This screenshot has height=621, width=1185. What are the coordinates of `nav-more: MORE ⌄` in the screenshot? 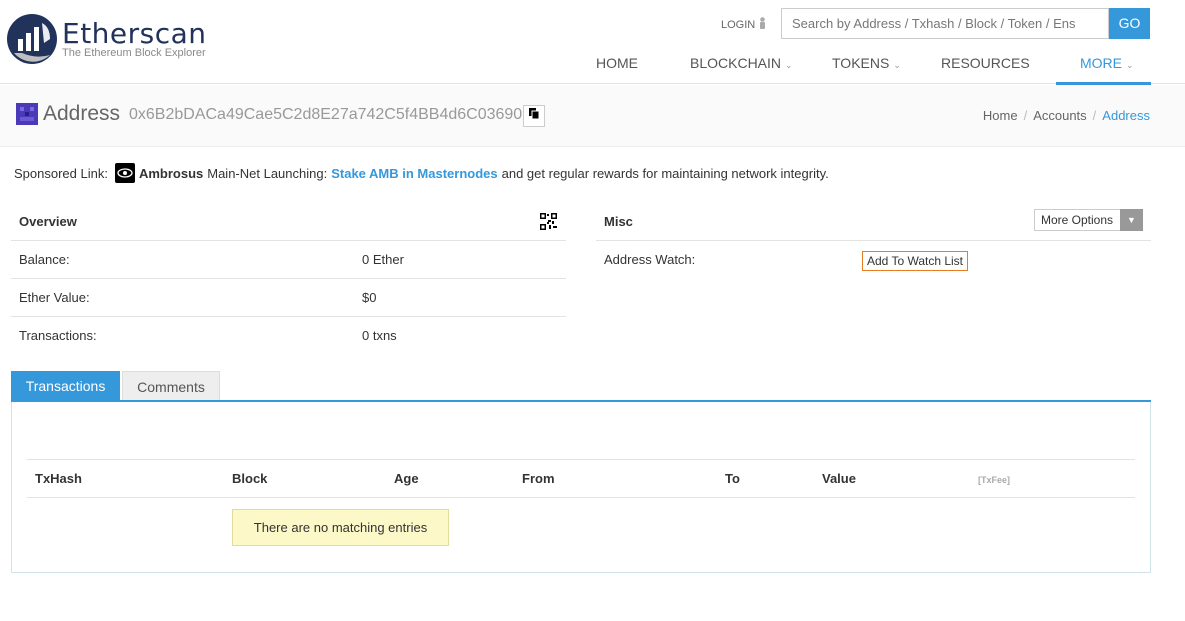 It's located at (1107, 63).